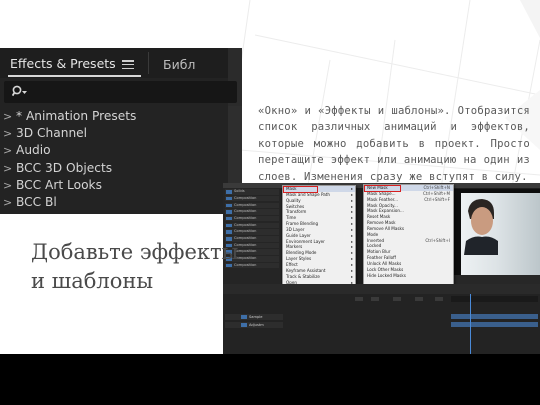 Image resolution: width=540 pixels, height=405 pixels. Describe the element at coordinates (400, 299) in the screenshot. I see `timeline-controls` at that location.